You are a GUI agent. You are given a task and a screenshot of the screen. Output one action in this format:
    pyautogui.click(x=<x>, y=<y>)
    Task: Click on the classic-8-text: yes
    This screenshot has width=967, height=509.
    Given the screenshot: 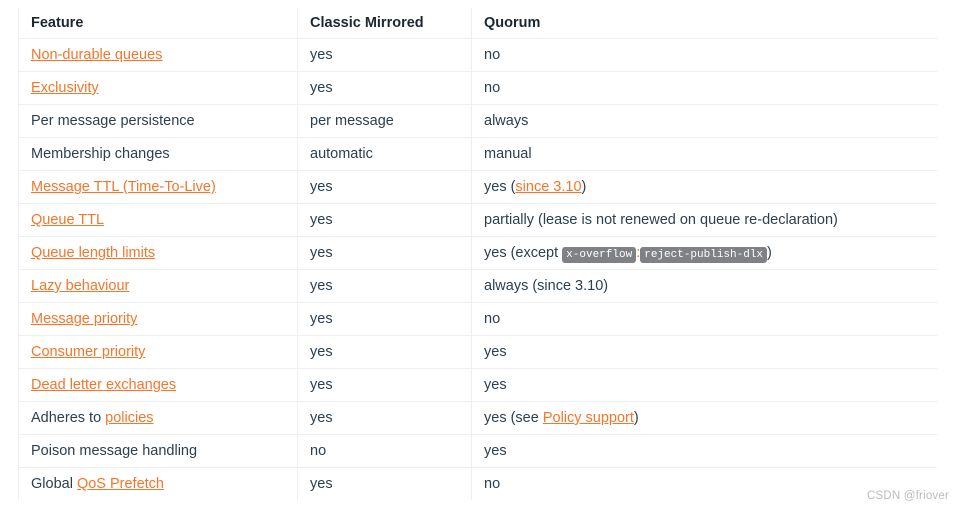 What is the action you would take?
    pyautogui.click(x=321, y=319)
    